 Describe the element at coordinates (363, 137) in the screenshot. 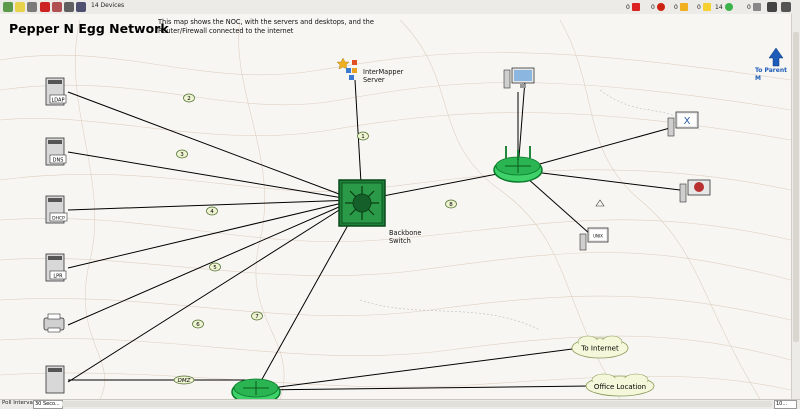

I see `link-number-1: 1` at that location.